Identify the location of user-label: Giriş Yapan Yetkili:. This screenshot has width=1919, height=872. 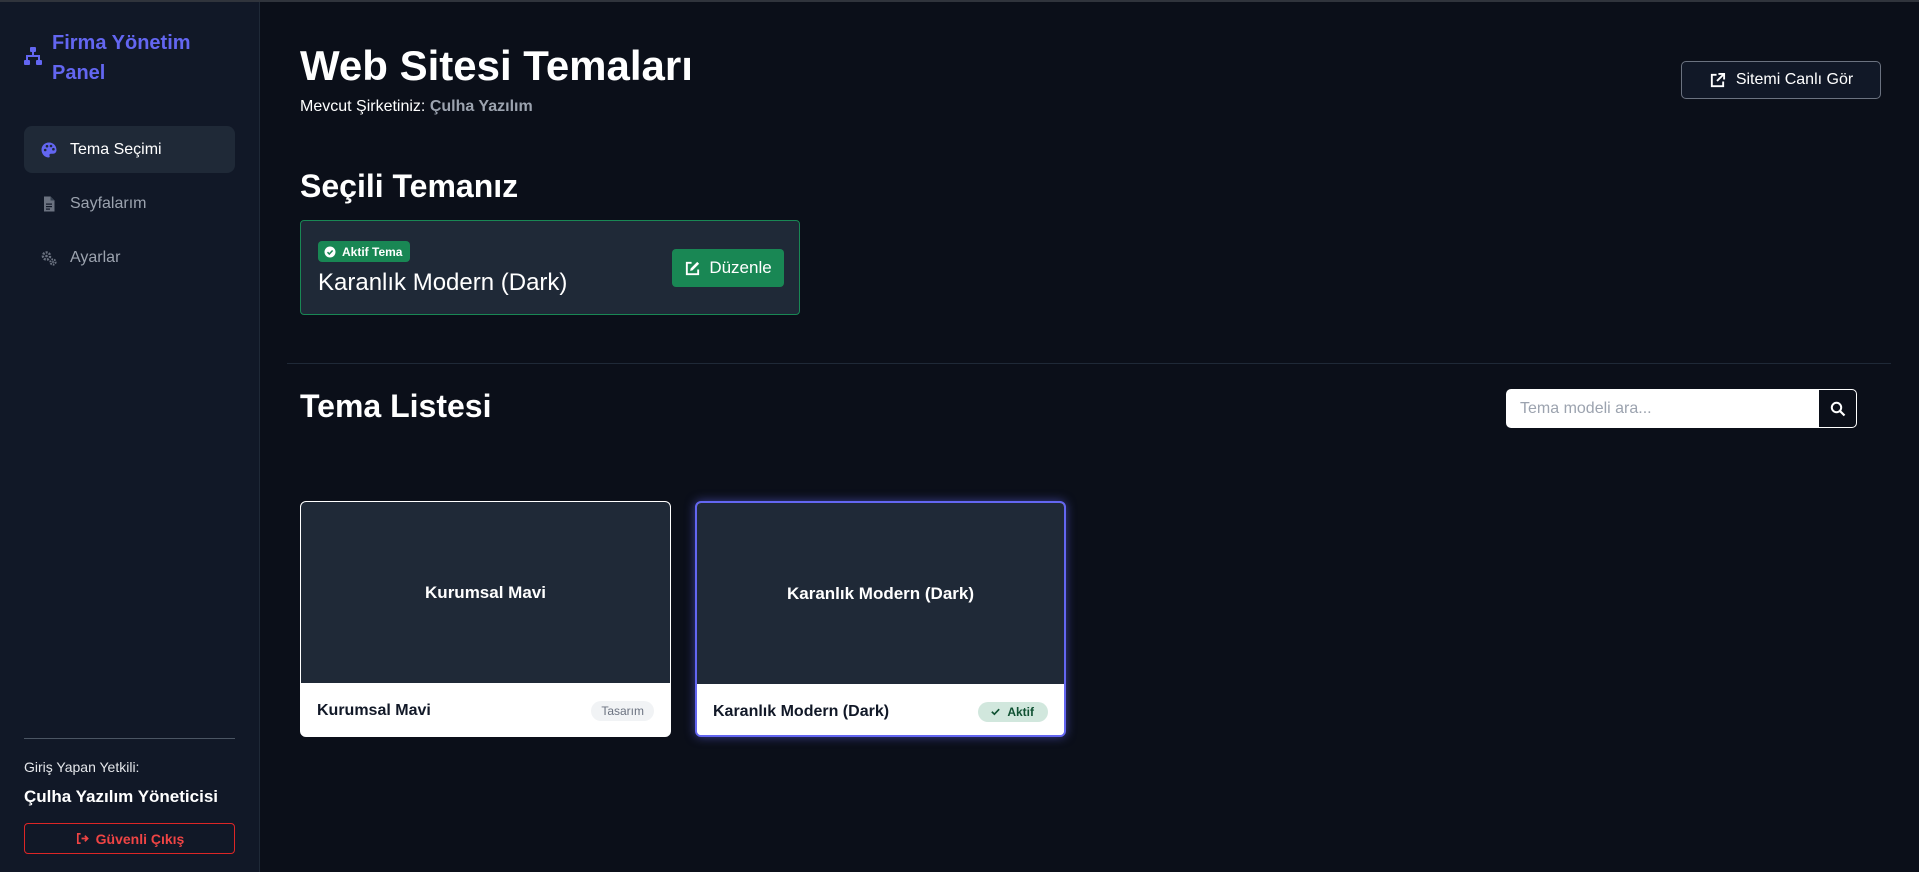
(82, 767).